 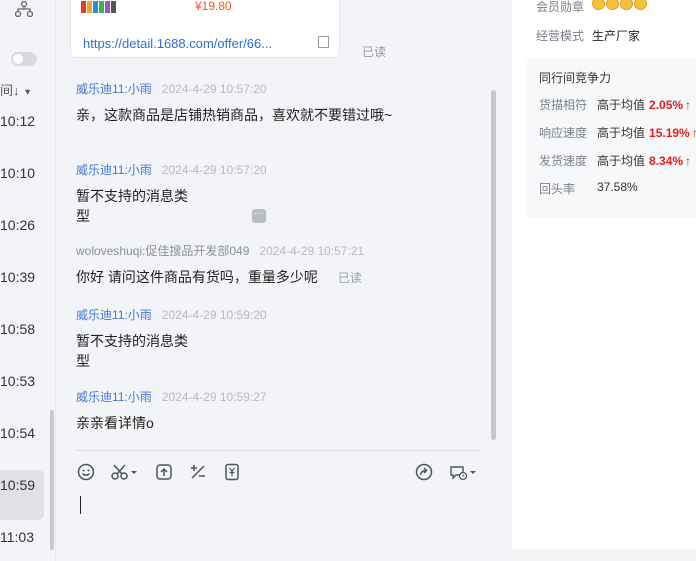 I want to click on message-text: 亲亲看详情o, so click(x=115, y=423).